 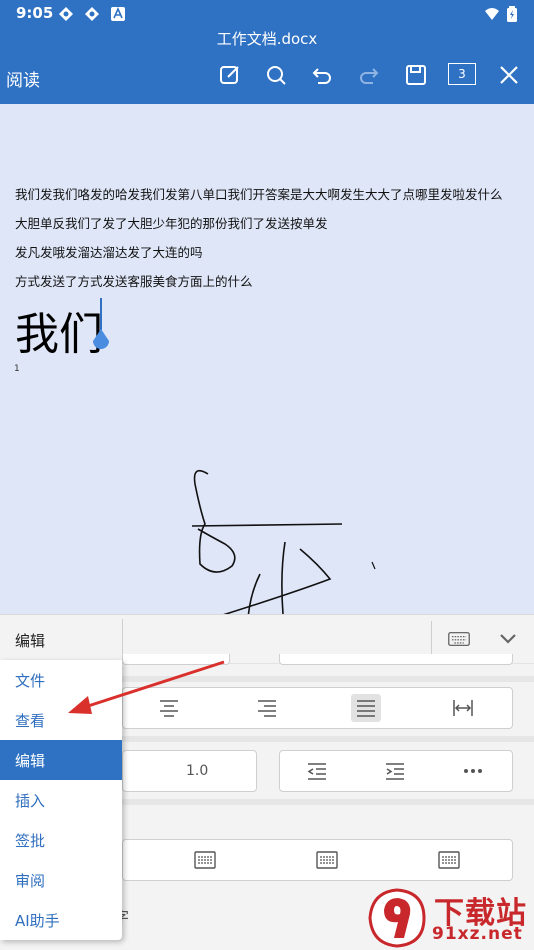 What do you see at coordinates (477, 934) in the screenshot?
I see `watermark-url: 91xz.net` at bounding box center [477, 934].